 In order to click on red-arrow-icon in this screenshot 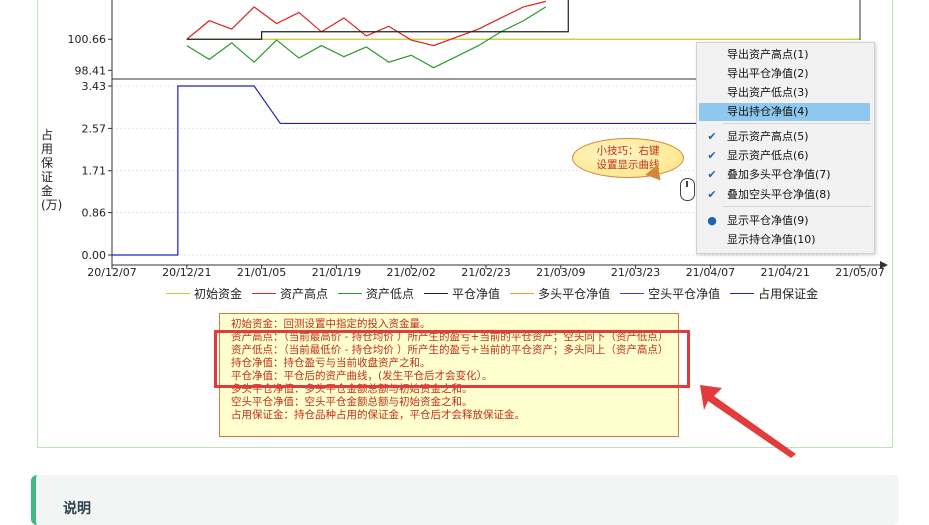, I will do `click(748, 421)`.